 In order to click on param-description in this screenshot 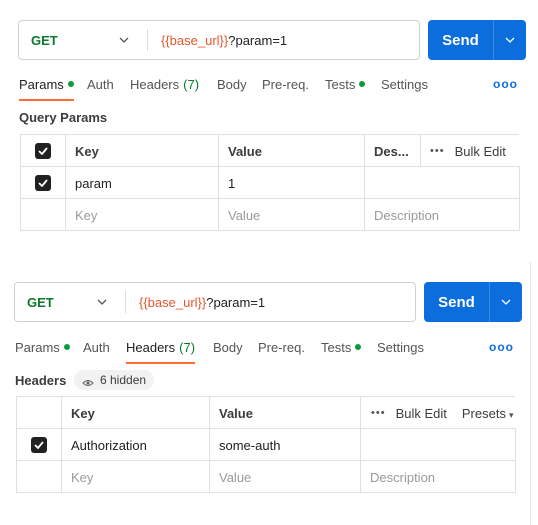, I will do `click(442, 183)`.